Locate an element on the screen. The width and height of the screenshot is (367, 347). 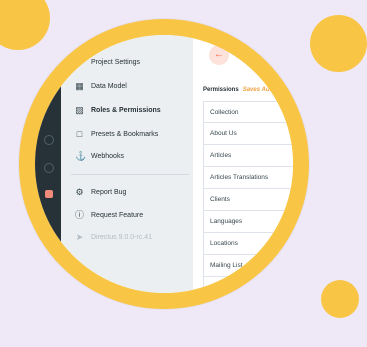
collection-name: Clients is located at coordinates (220, 199).